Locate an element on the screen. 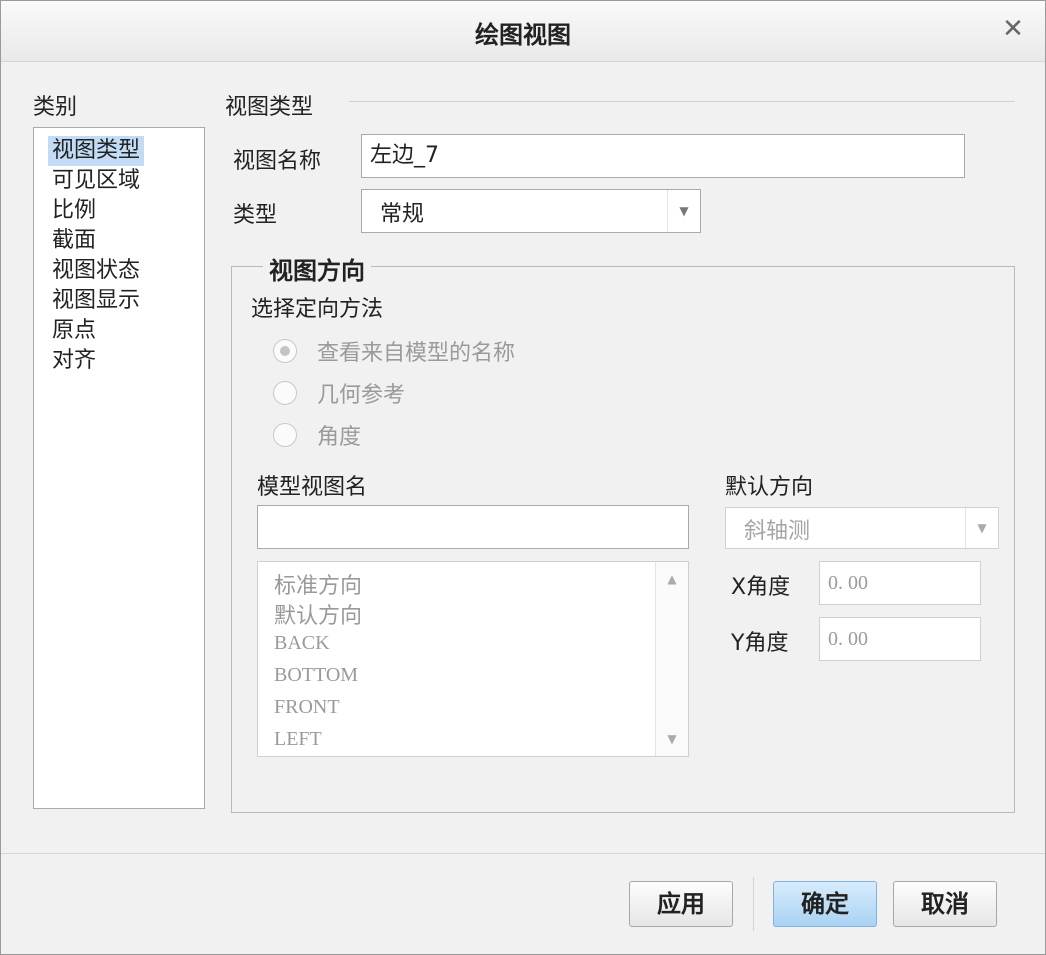  type-label: 类型 is located at coordinates (255, 215).